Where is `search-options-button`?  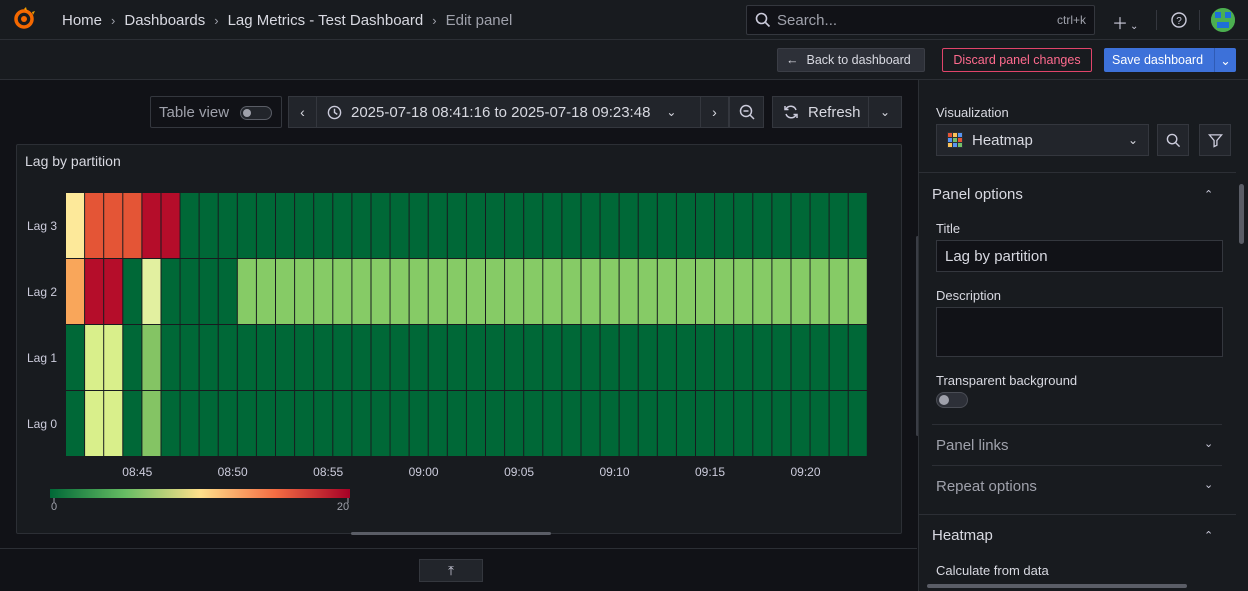 search-options-button is located at coordinates (1173, 140).